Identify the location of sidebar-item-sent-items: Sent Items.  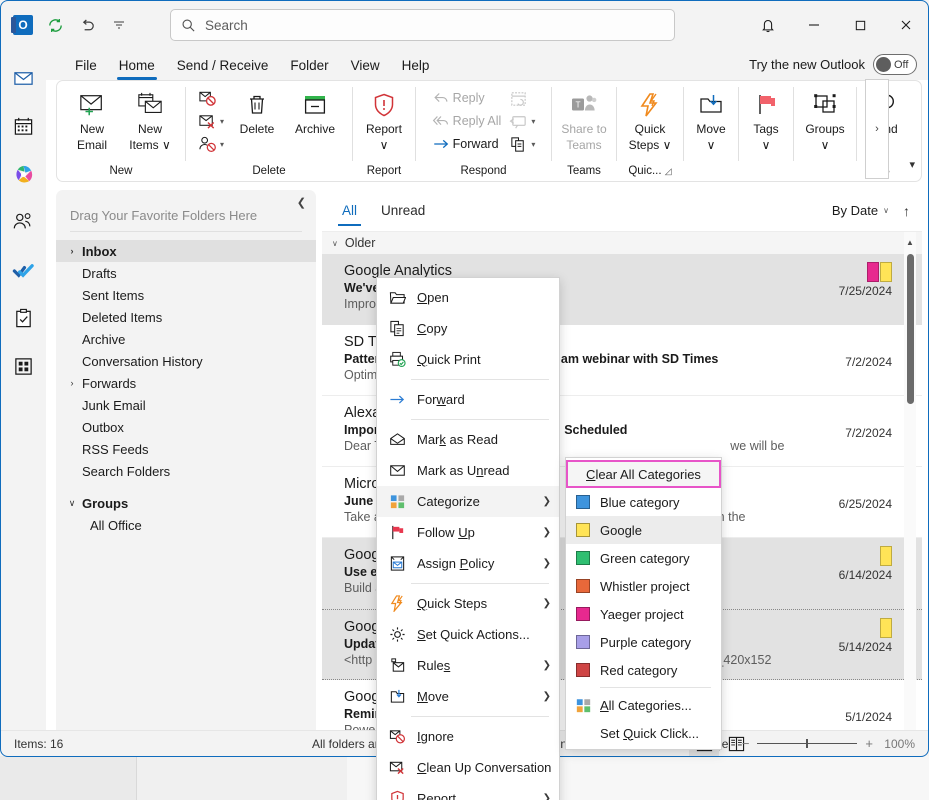
(186, 295).